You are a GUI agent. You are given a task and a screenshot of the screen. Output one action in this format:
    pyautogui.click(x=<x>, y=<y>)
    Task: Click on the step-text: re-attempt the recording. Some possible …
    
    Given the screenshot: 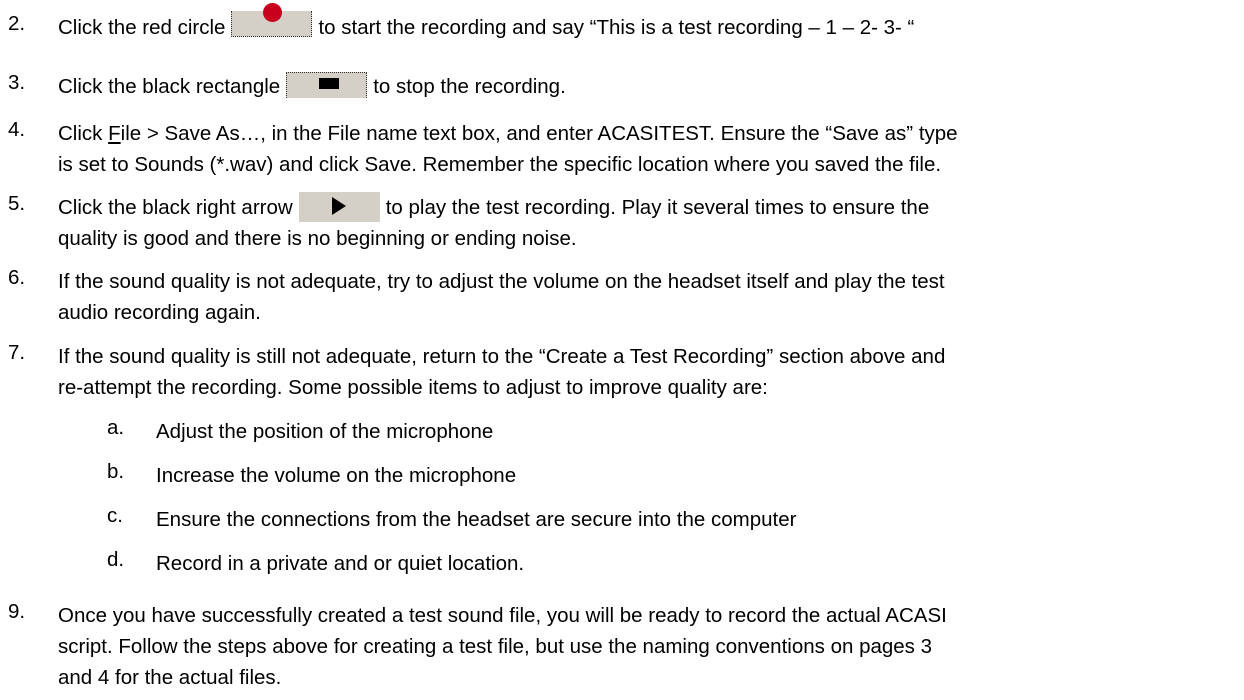 What is the action you would take?
    pyautogui.click(x=413, y=387)
    